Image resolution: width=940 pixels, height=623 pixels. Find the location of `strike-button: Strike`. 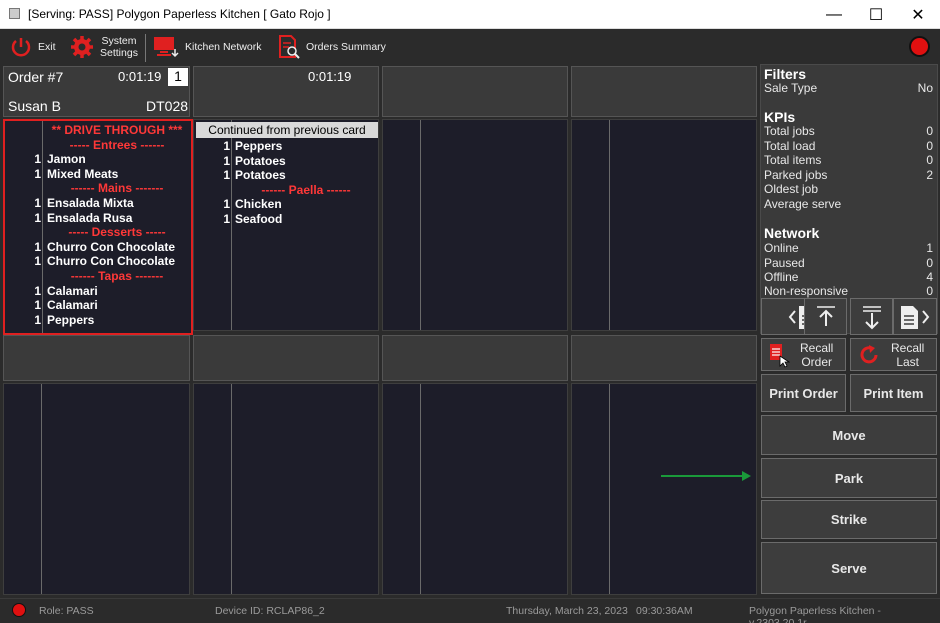

strike-button: Strike is located at coordinates (849, 519).